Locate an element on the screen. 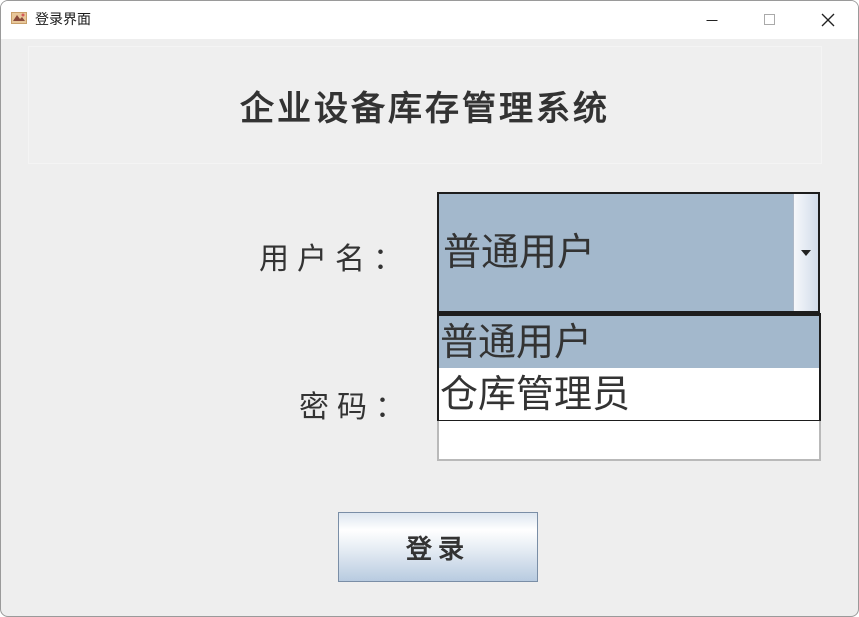 This screenshot has width=859, height=617. login-button: 登录 is located at coordinates (438, 547).